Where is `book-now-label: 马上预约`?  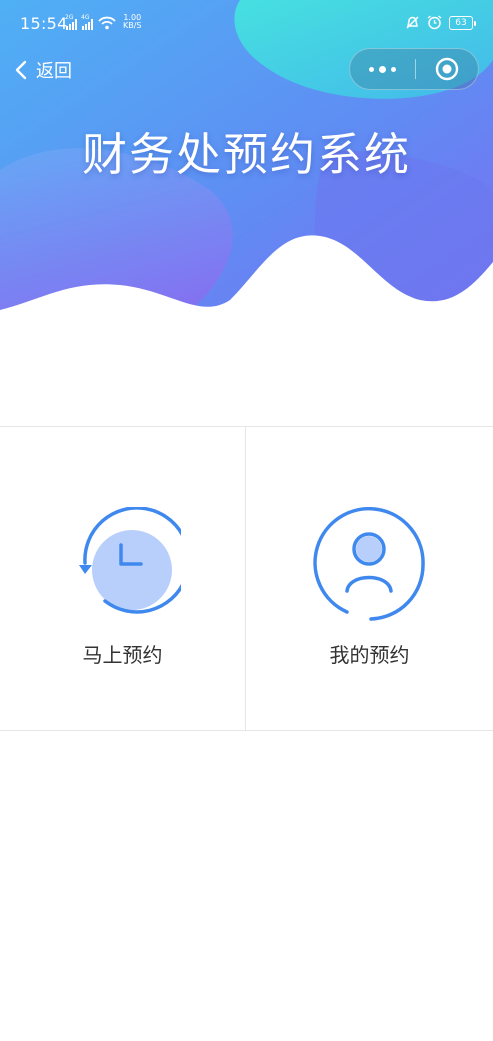
book-now-label: 马上预约 is located at coordinates (122, 655).